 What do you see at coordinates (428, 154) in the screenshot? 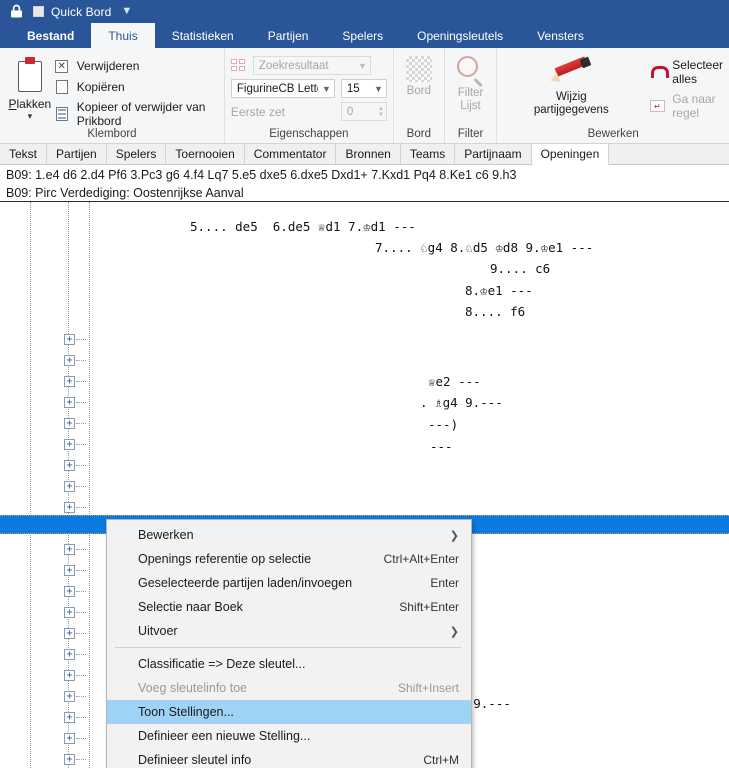
I see `column-tab-teams: Teams` at bounding box center [428, 154].